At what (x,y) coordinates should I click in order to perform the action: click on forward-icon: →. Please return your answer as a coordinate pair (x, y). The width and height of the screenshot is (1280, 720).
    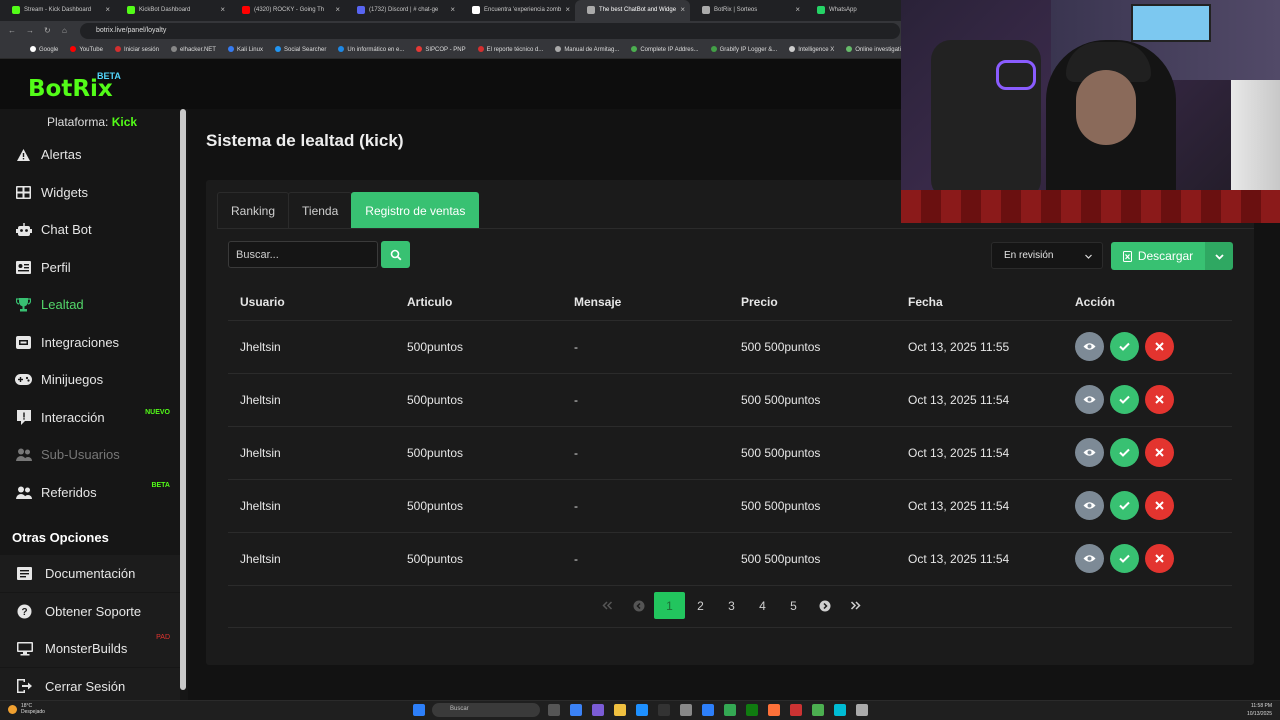
    Looking at the image, I should click on (30, 30).